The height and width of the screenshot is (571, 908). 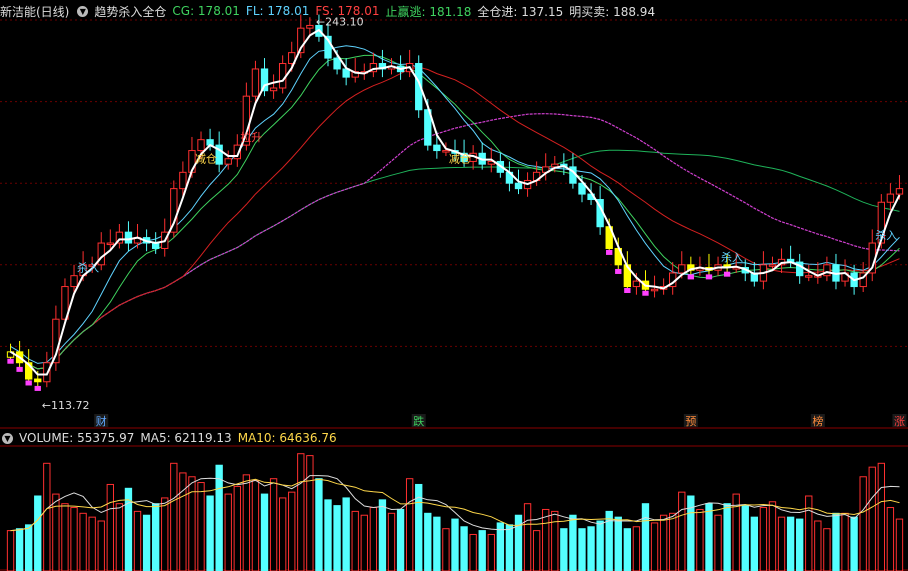 What do you see at coordinates (186, 438) in the screenshot?
I see `ma5-value: MA5: 62119.13` at bounding box center [186, 438].